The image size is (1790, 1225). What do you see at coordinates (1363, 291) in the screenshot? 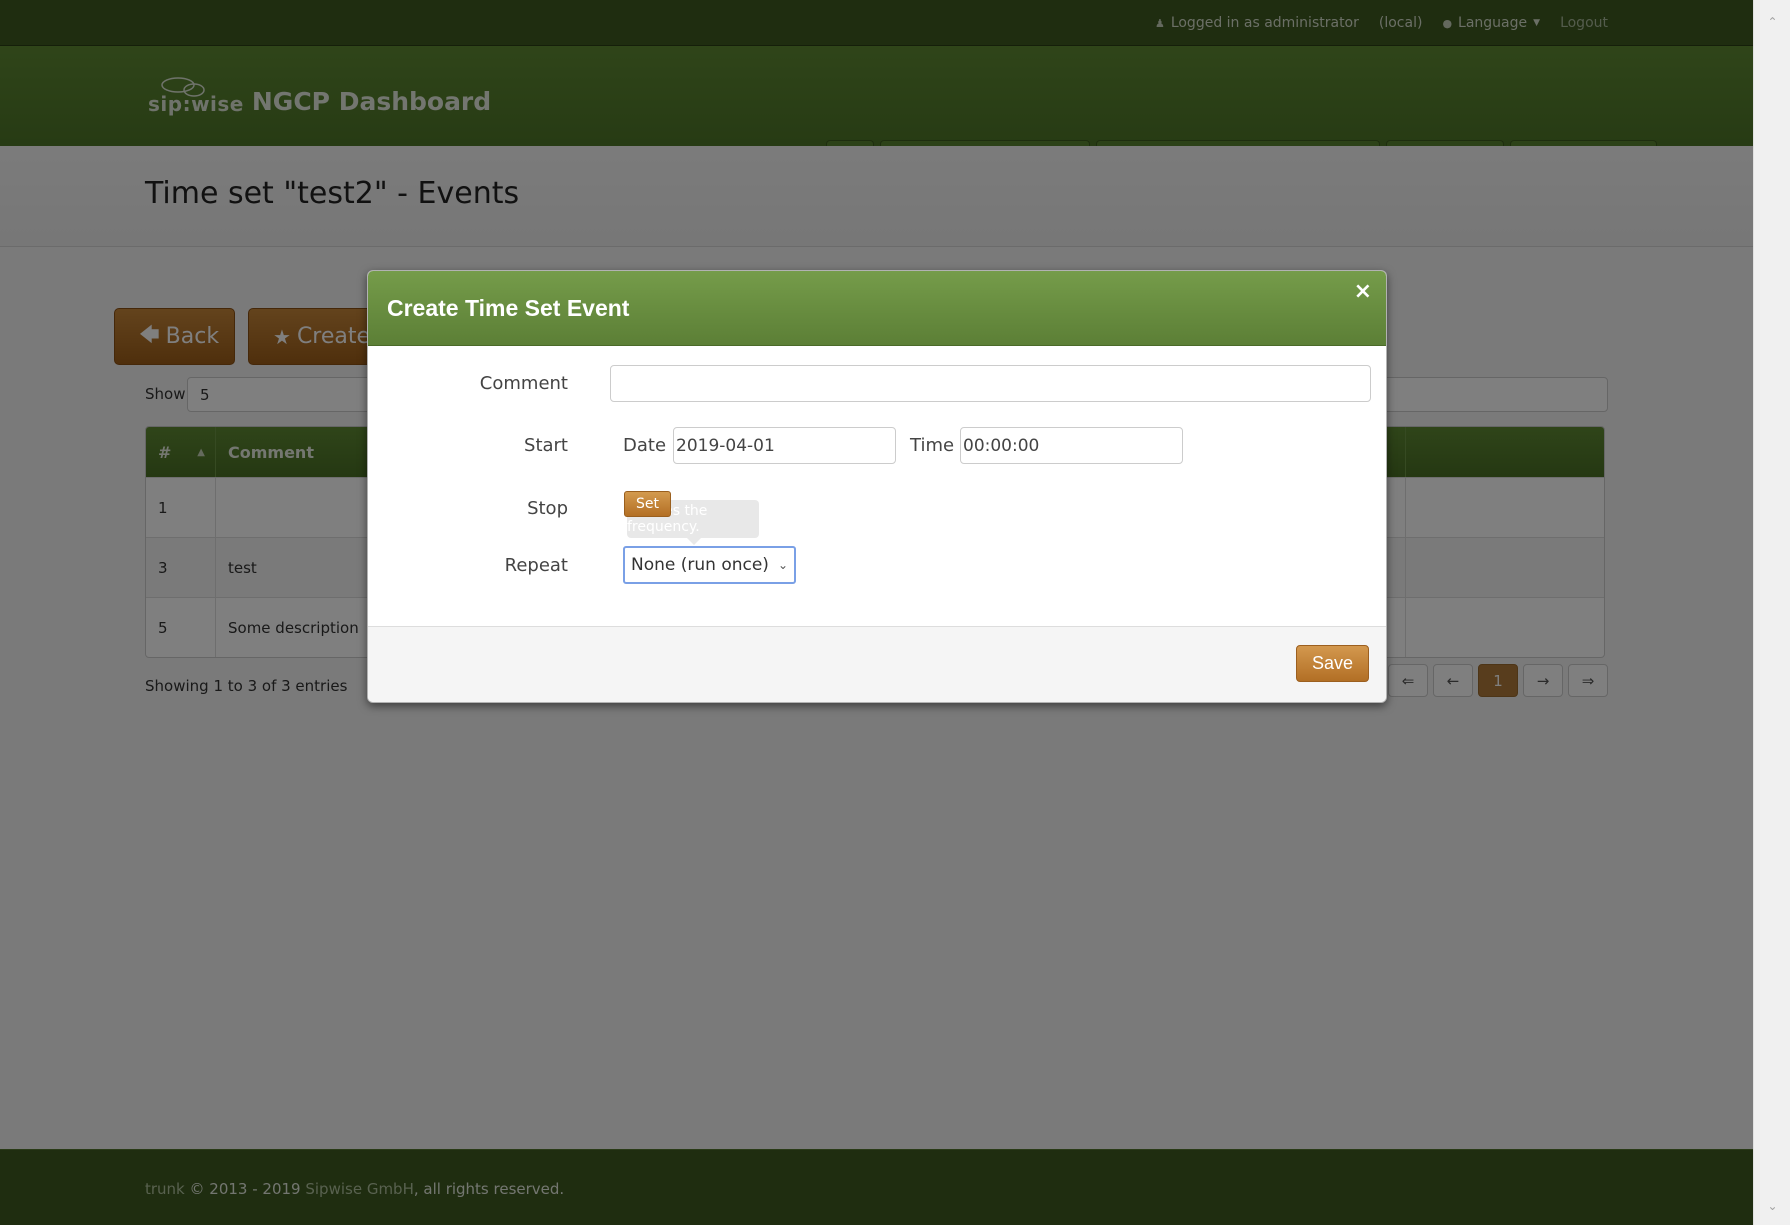
I see `close-icon: ×` at bounding box center [1363, 291].